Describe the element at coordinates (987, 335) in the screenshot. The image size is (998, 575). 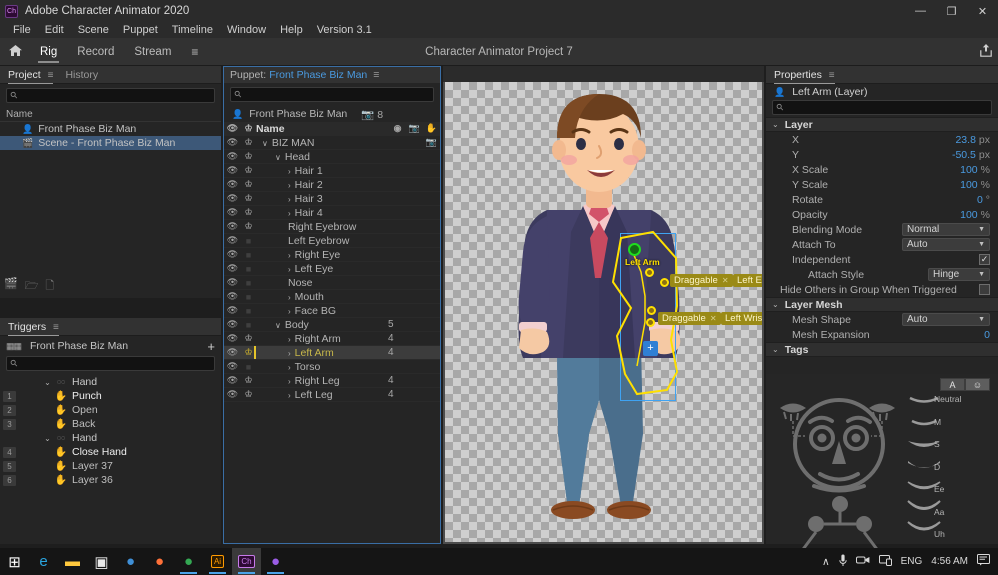
I see `property-value: 0` at that location.